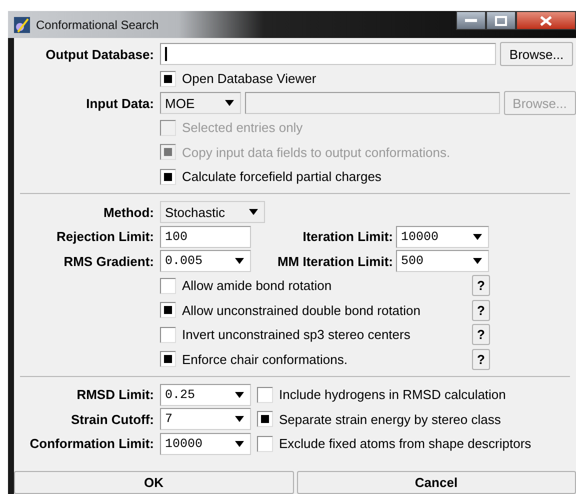  I want to click on field-label: MM Iteration Limit:, so click(335, 261).